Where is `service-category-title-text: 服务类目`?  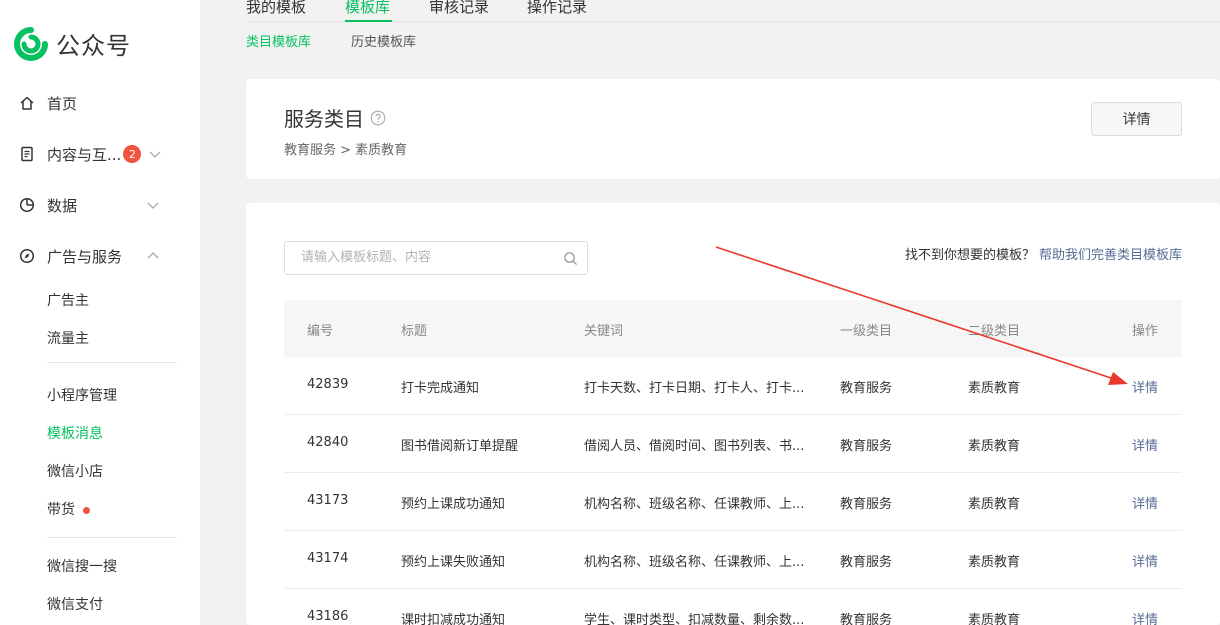 service-category-title-text: 服务类目 is located at coordinates (324, 119).